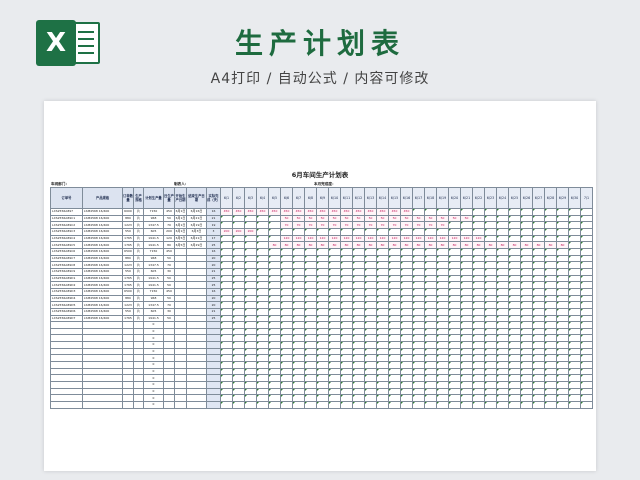 The image size is (640, 480). What do you see at coordinates (394, 225) in the screenshot?
I see `cell-day: 70` at bounding box center [394, 225].